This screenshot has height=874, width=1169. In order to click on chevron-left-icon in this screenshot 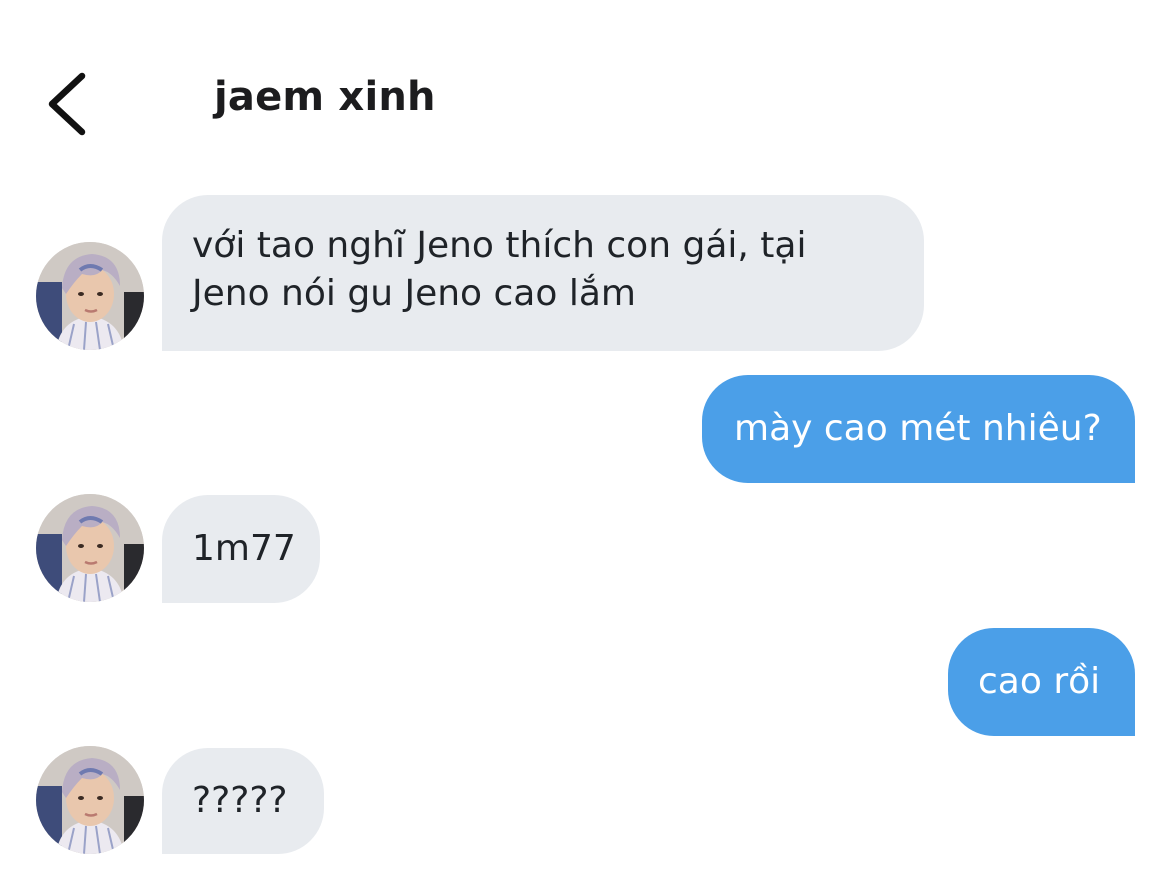, I will do `click(67, 104)`.